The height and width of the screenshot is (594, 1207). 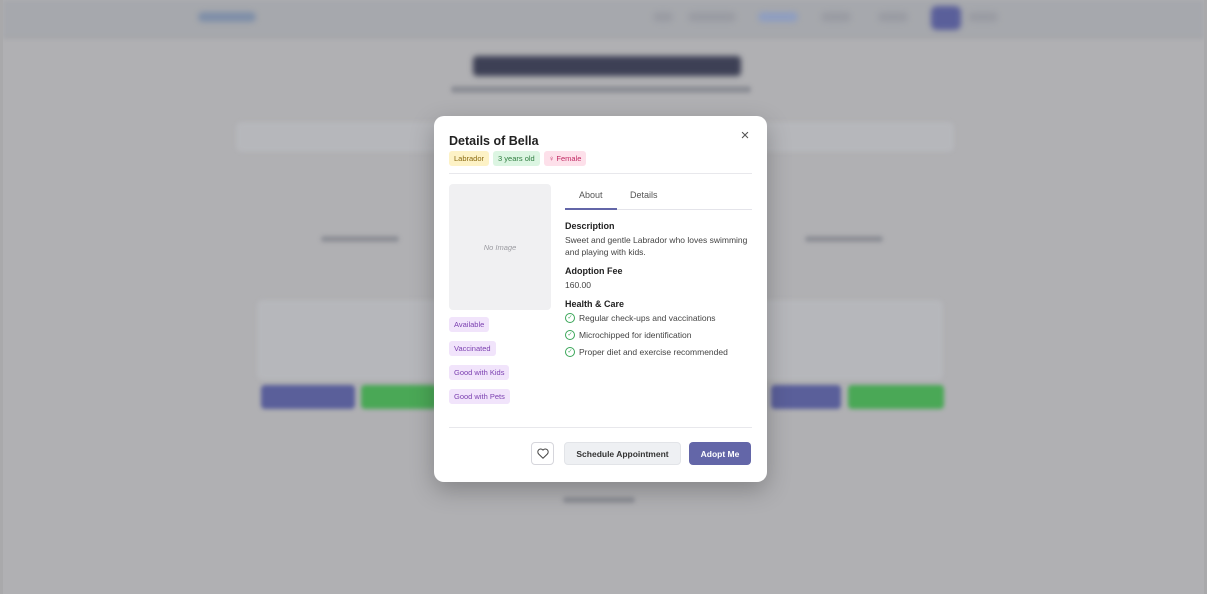 I want to click on schedule-appointment-button: Schedule Appointment, so click(x=622, y=453).